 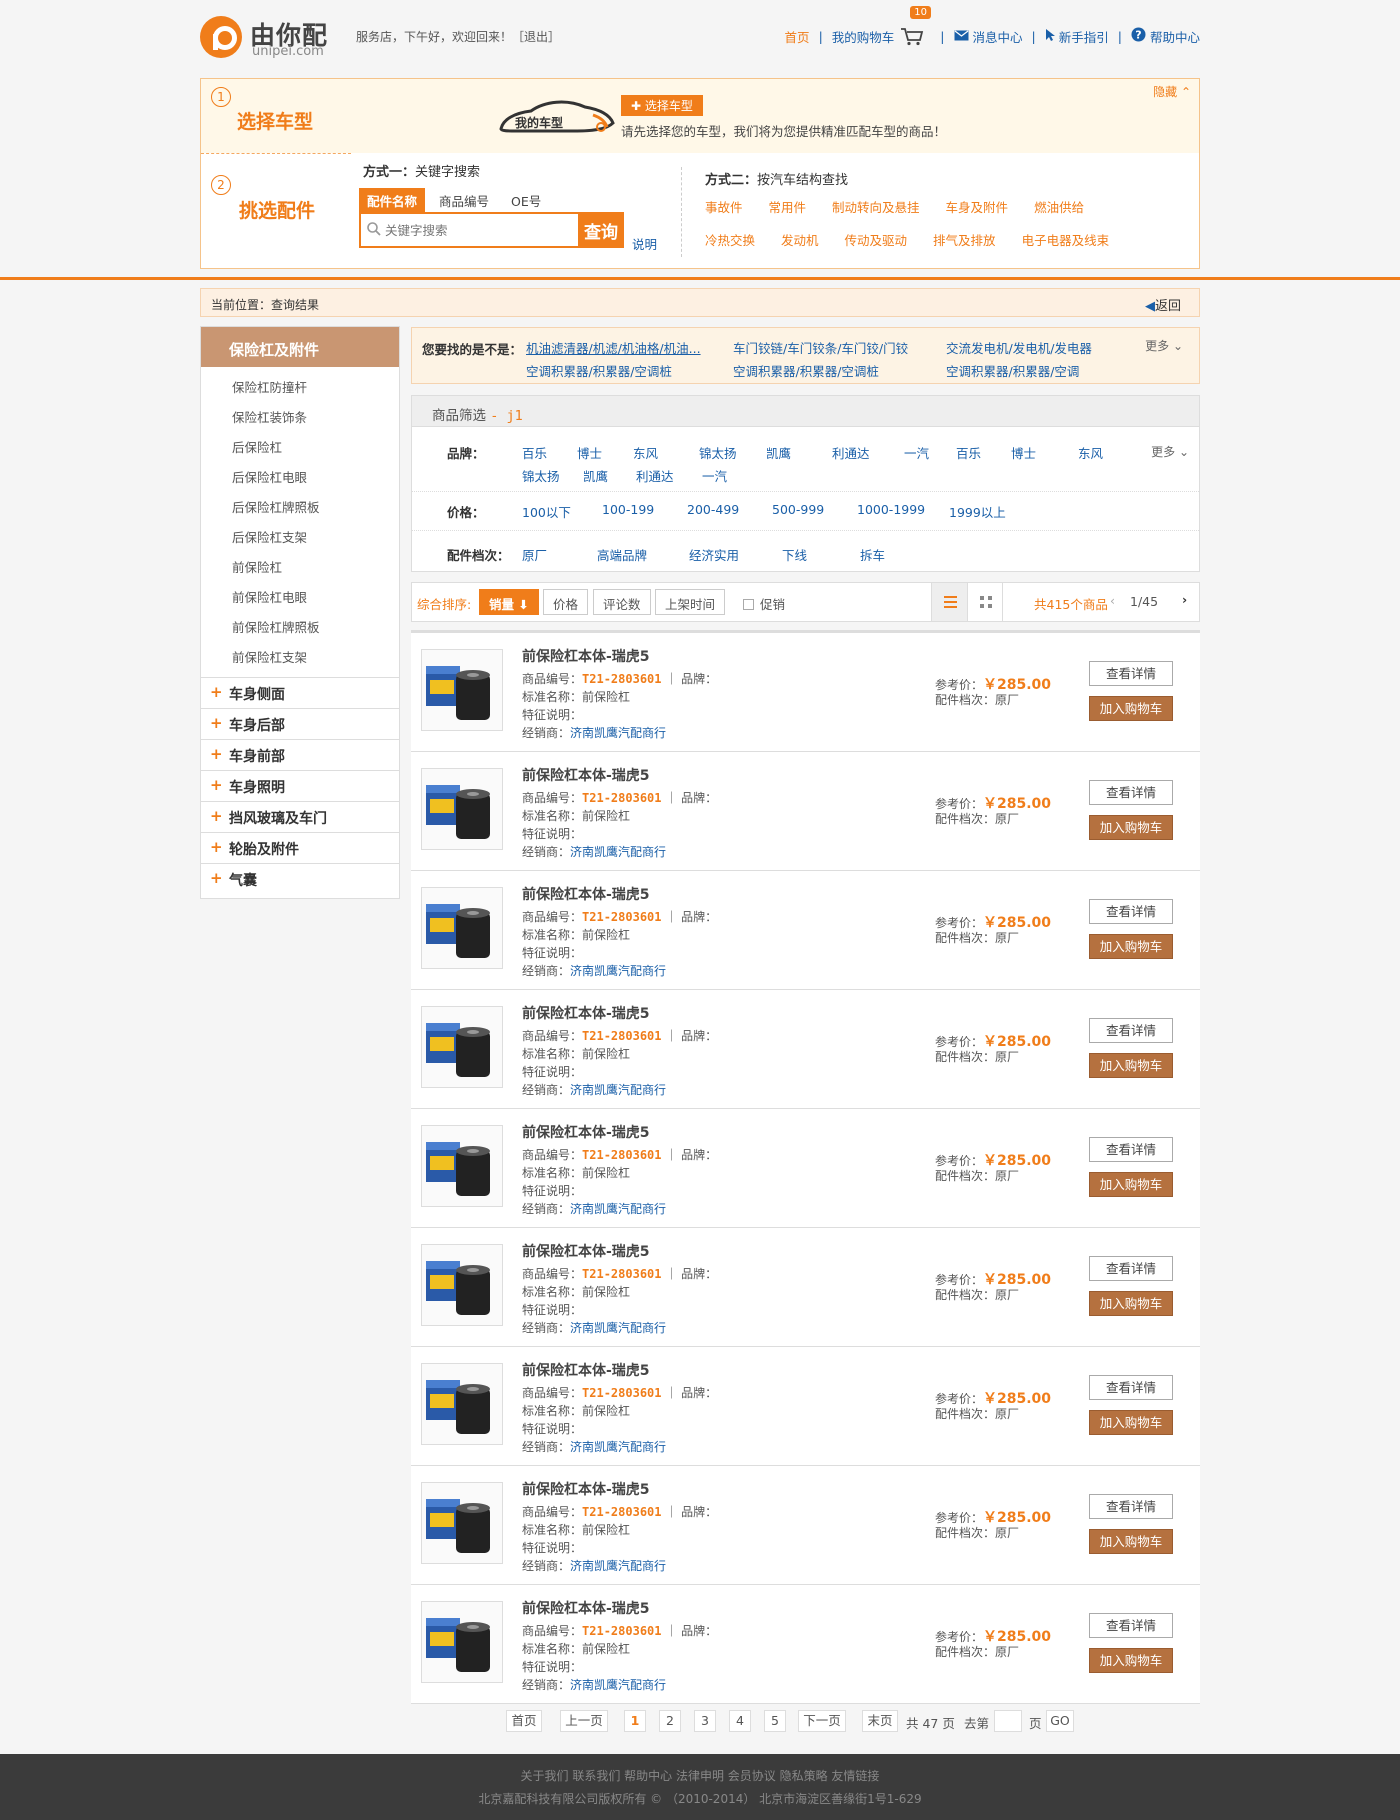 What do you see at coordinates (797, 36) in the screenshot?
I see `nav-home-link: 首页` at bounding box center [797, 36].